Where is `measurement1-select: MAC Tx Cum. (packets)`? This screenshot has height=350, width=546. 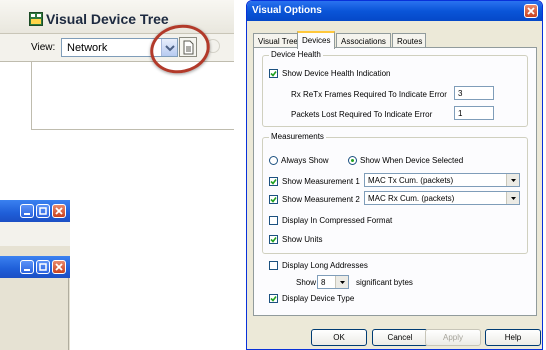 measurement1-select: MAC Tx Cum. (packets) is located at coordinates (442, 180).